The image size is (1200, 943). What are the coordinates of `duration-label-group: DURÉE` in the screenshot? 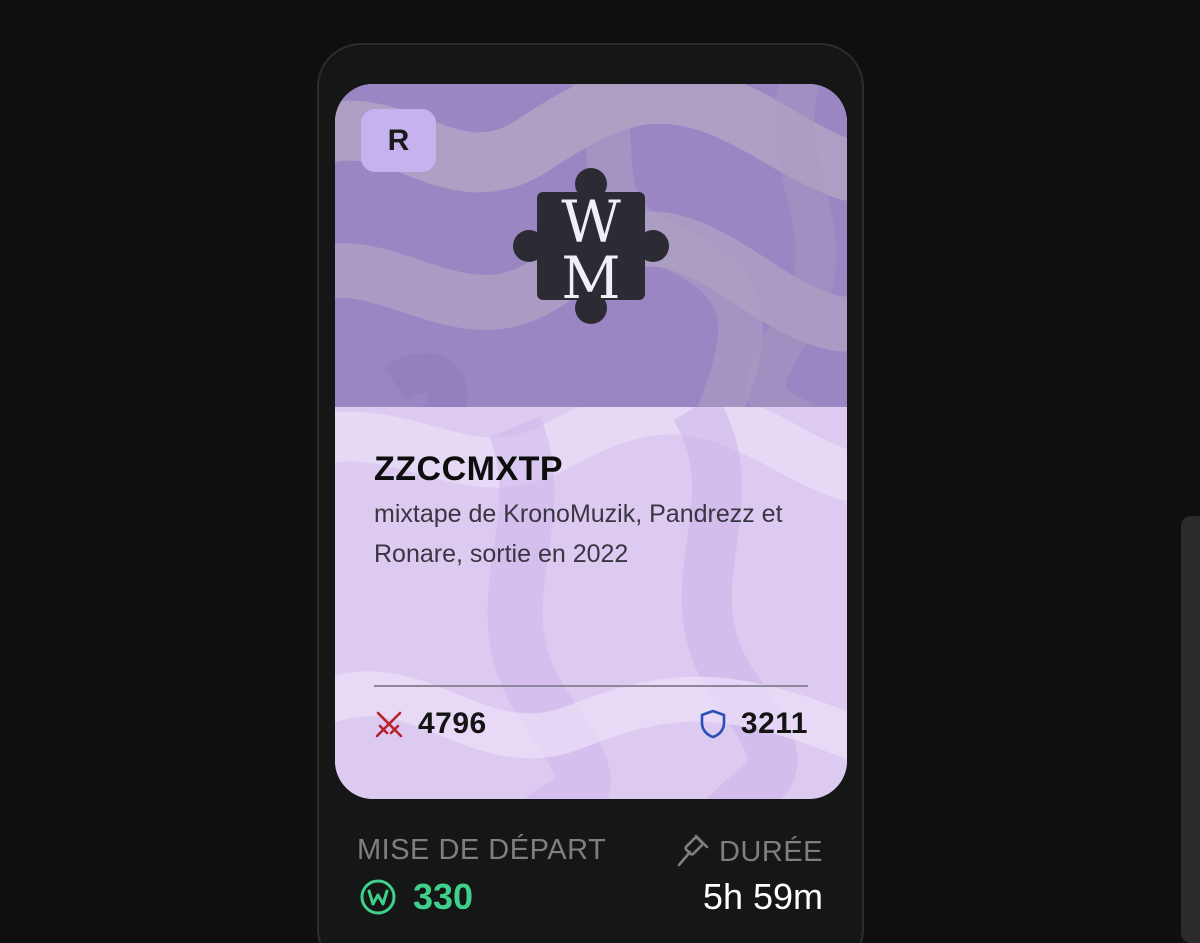 It's located at (749, 852).